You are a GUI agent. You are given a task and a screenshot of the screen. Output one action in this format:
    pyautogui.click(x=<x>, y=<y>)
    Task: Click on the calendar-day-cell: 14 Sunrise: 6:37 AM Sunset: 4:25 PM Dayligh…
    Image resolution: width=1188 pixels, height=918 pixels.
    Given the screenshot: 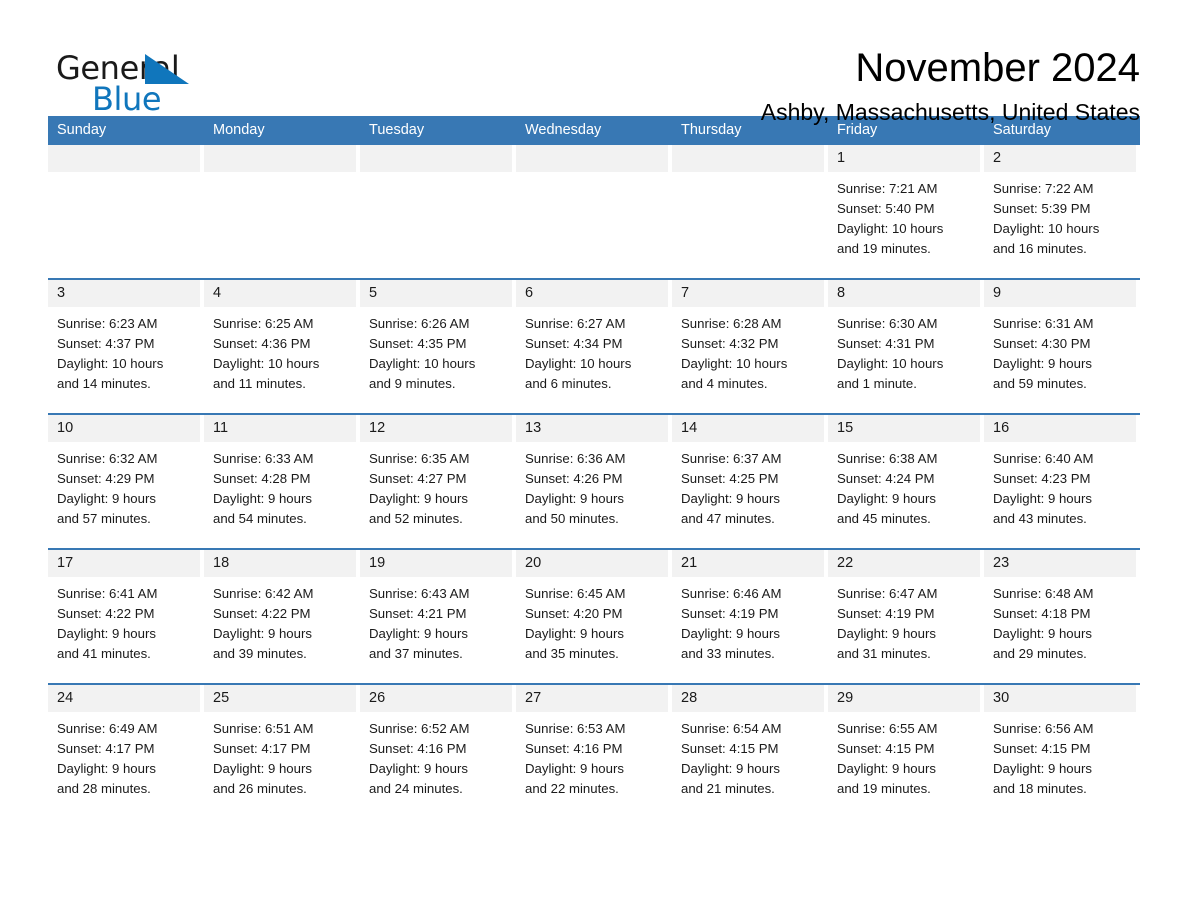 What is the action you would take?
    pyautogui.click(x=750, y=481)
    